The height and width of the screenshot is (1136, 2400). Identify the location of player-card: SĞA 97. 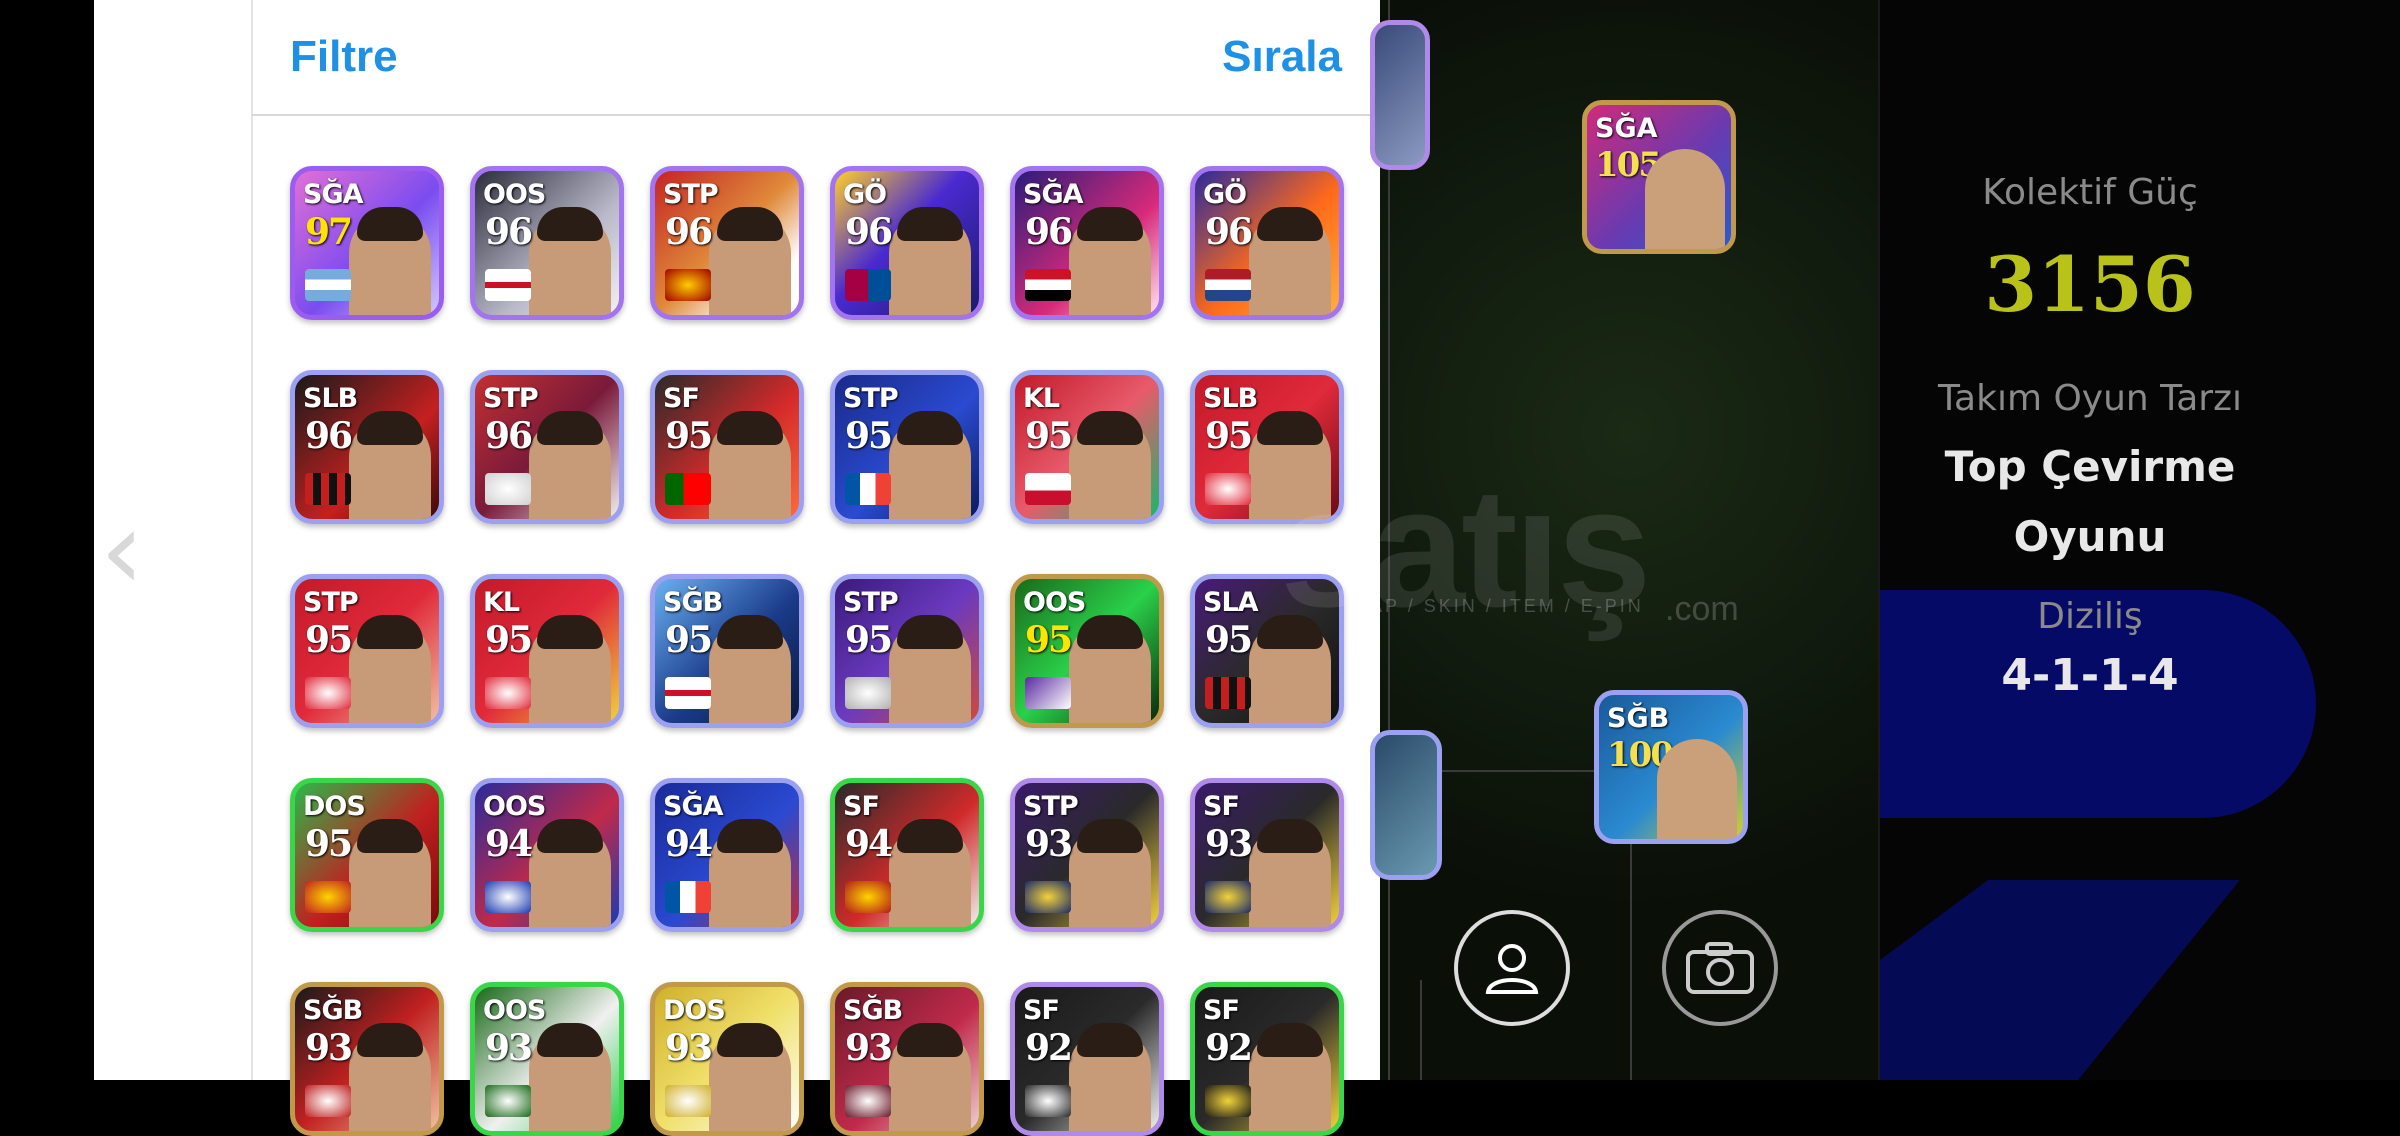
(367, 243).